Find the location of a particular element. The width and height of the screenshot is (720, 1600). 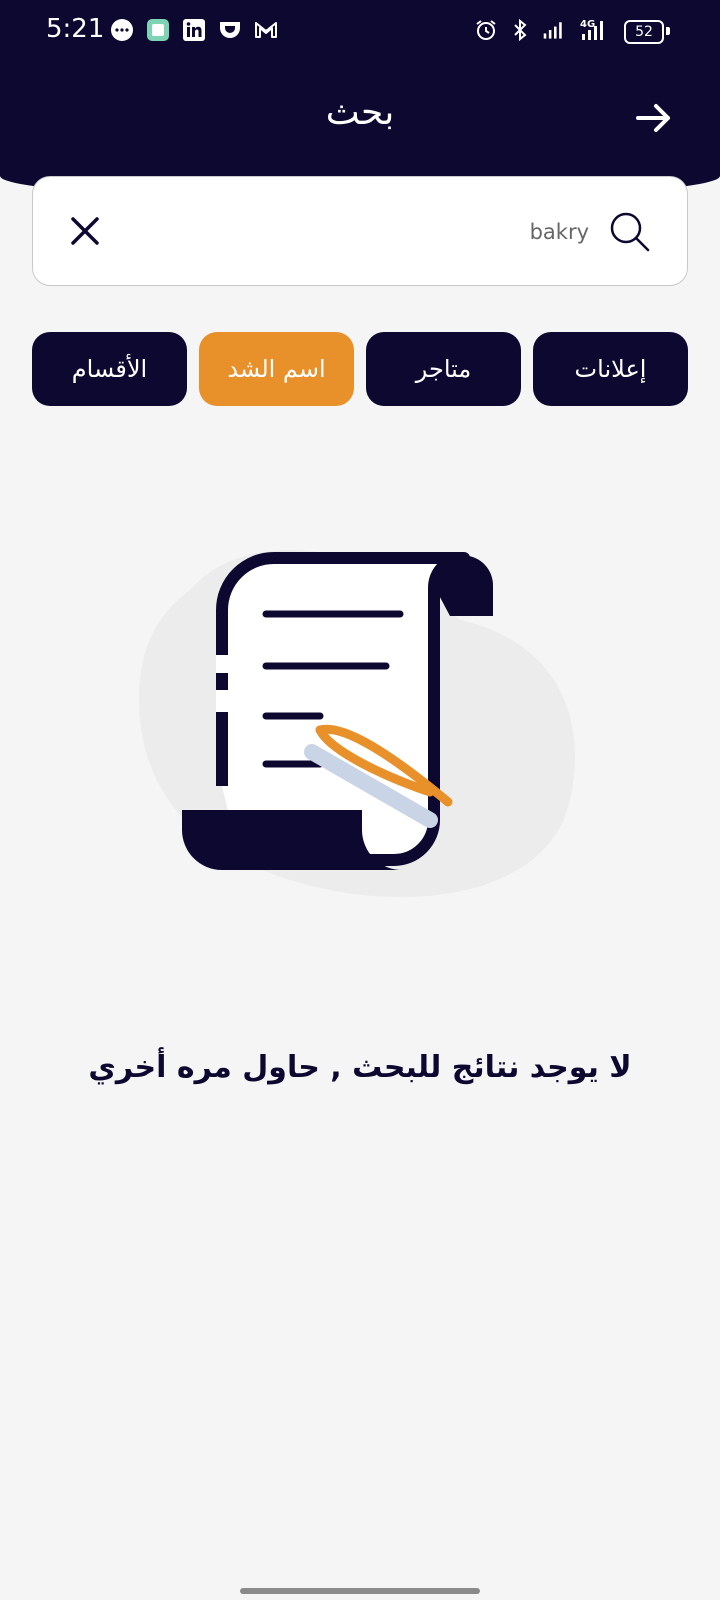

search-input is located at coordinates (379, 232).